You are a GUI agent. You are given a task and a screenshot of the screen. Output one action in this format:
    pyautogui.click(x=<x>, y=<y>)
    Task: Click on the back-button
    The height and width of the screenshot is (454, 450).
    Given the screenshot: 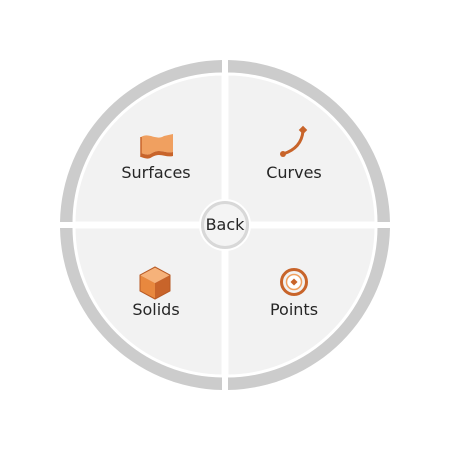 What is the action you would take?
    pyautogui.click(x=225, y=225)
    